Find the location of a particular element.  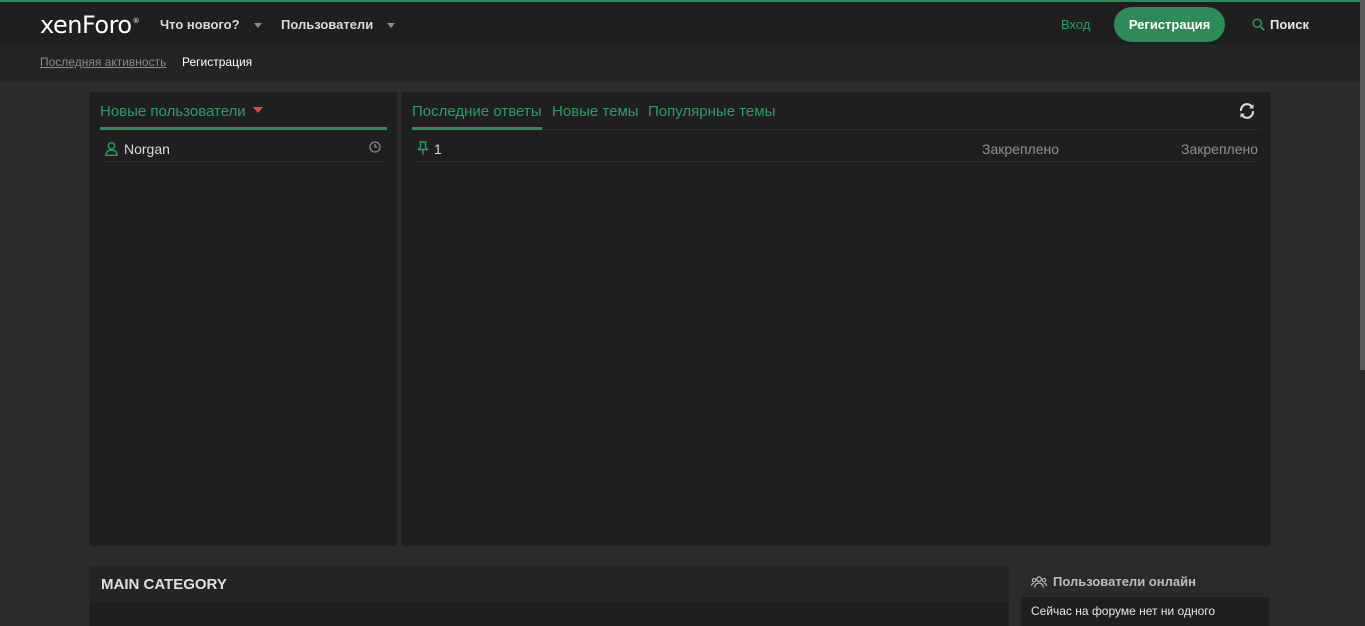

search-link: Поиск is located at coordinates (1280, 24).